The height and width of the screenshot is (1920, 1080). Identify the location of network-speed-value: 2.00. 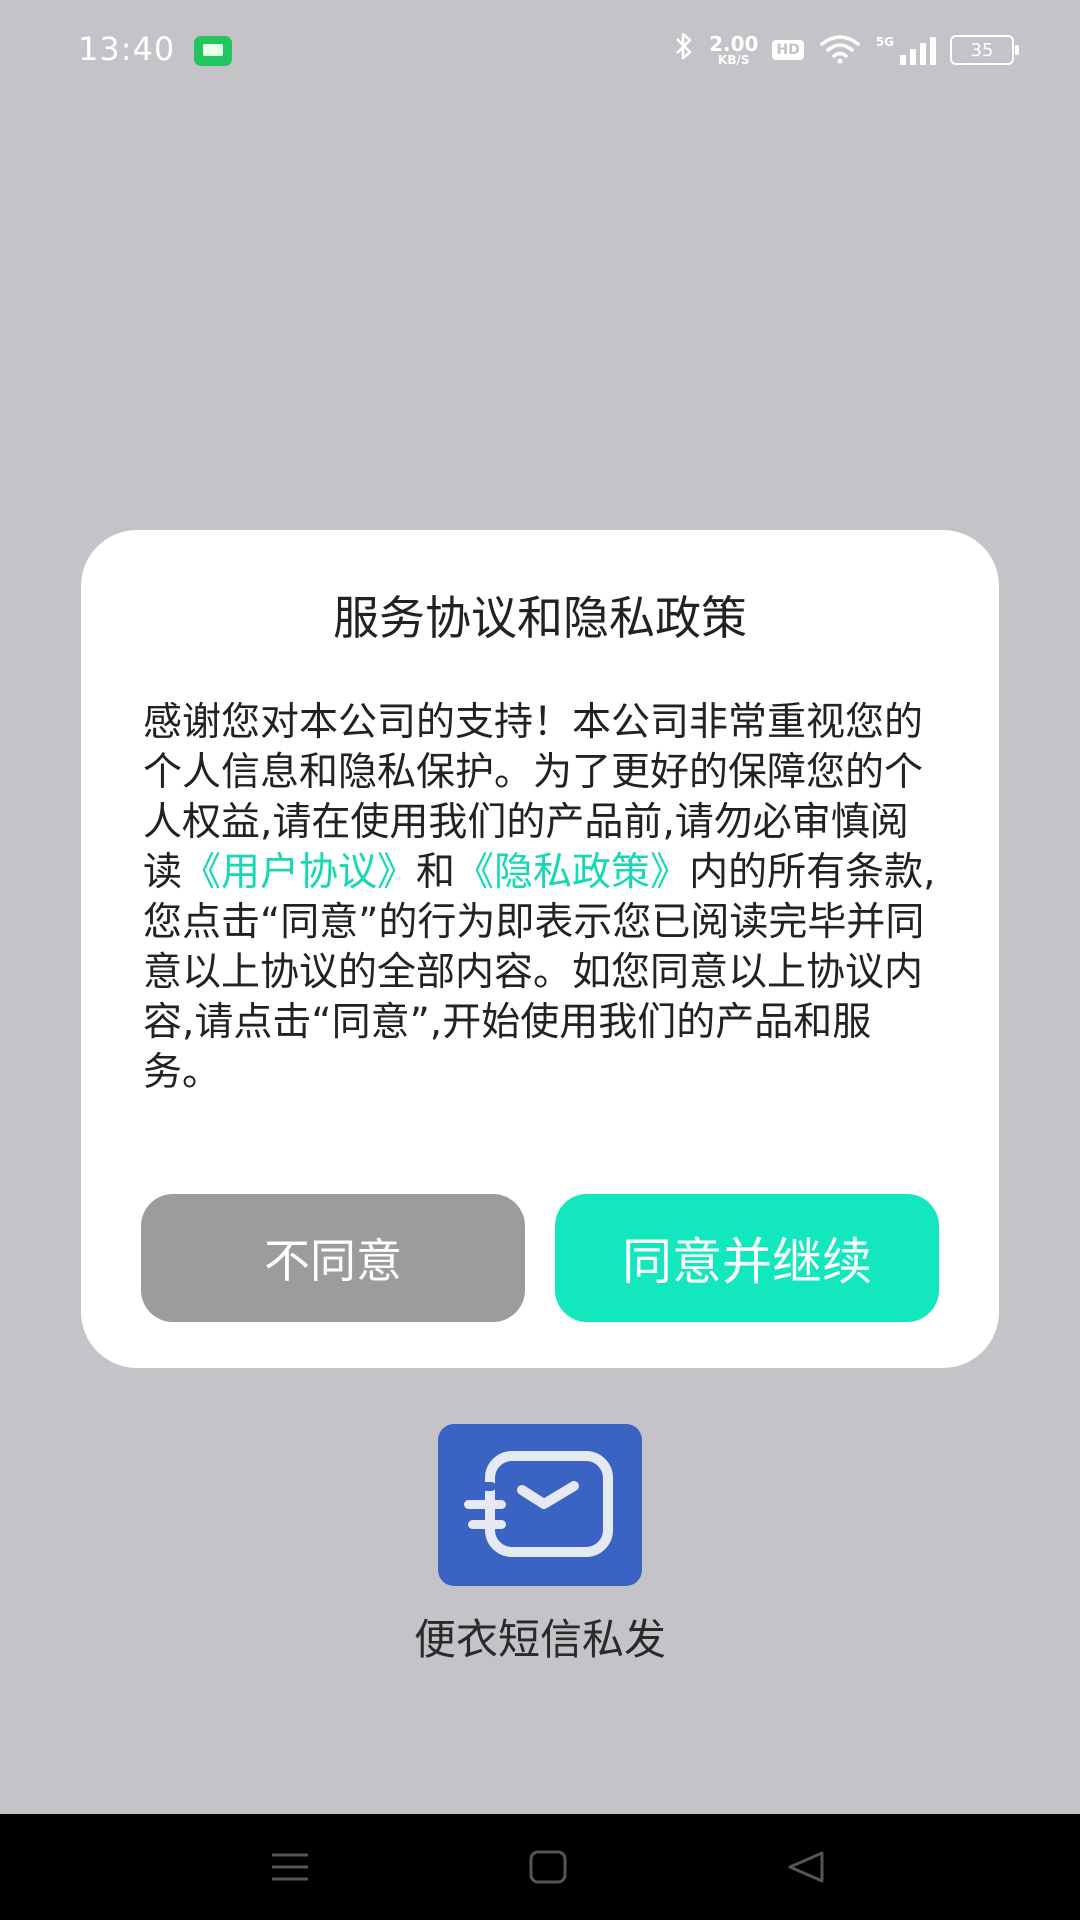
(734, 44).